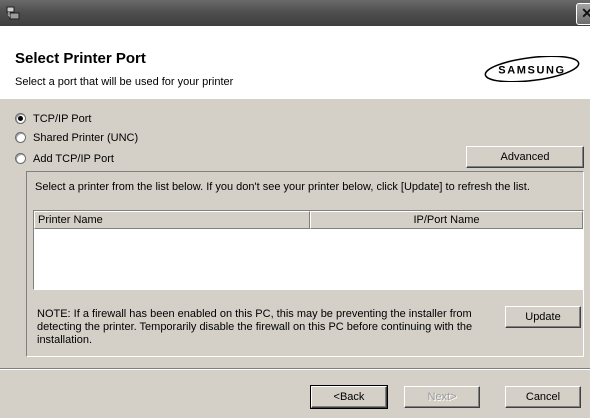 The width and height of the screenshot is (590, 418). I want to click on radio-label: TCP/IP Port, so click(62, 119).